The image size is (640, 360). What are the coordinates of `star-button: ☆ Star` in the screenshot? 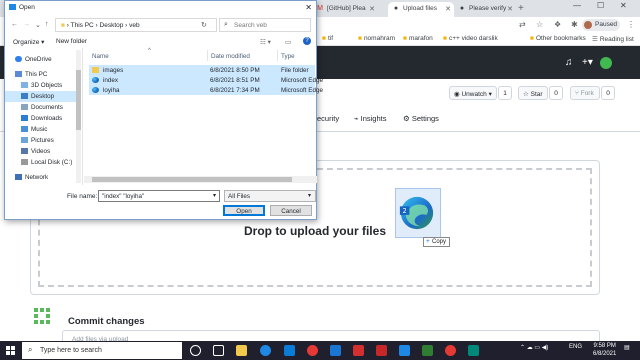 It's located at (533, 93).